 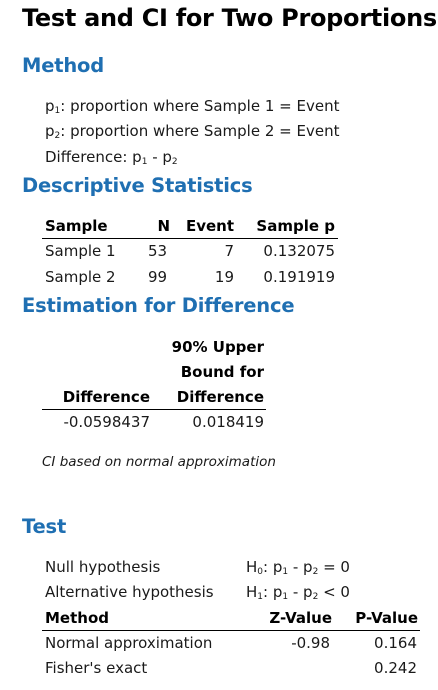 I want to click on method-p1-line: p1: proportion where Sample 1 = Event, so click(x=192, y=106).